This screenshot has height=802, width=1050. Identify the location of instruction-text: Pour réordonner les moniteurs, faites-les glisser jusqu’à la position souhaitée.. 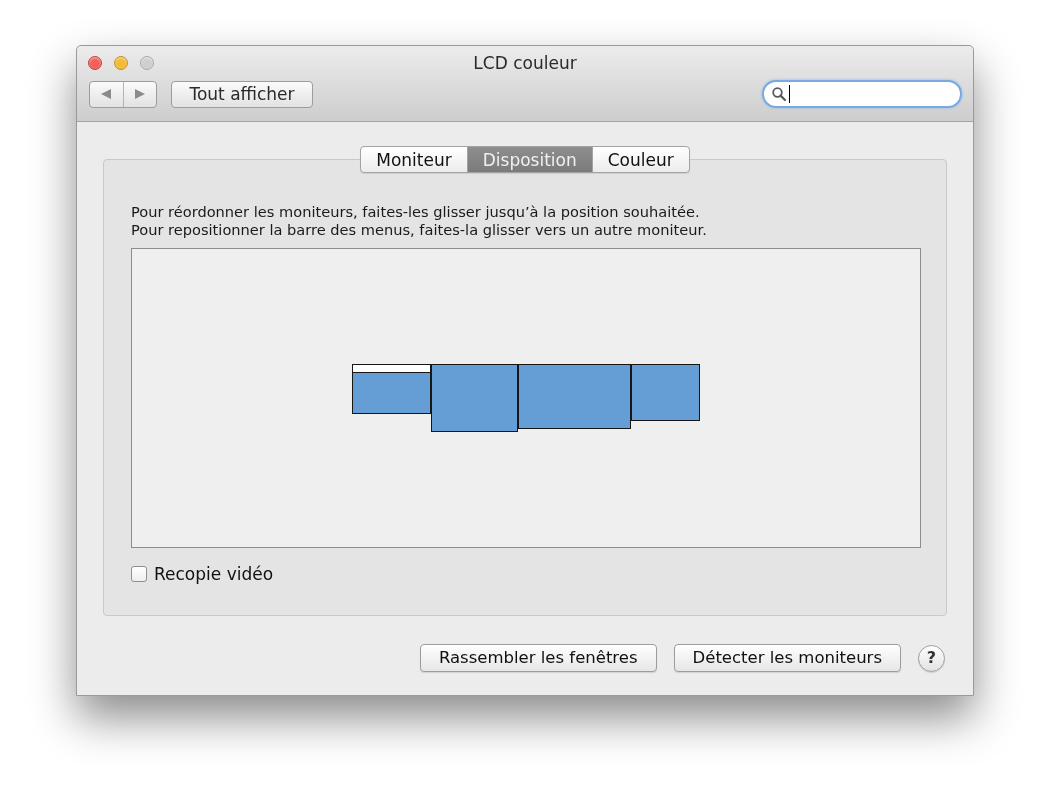
(415, 212).